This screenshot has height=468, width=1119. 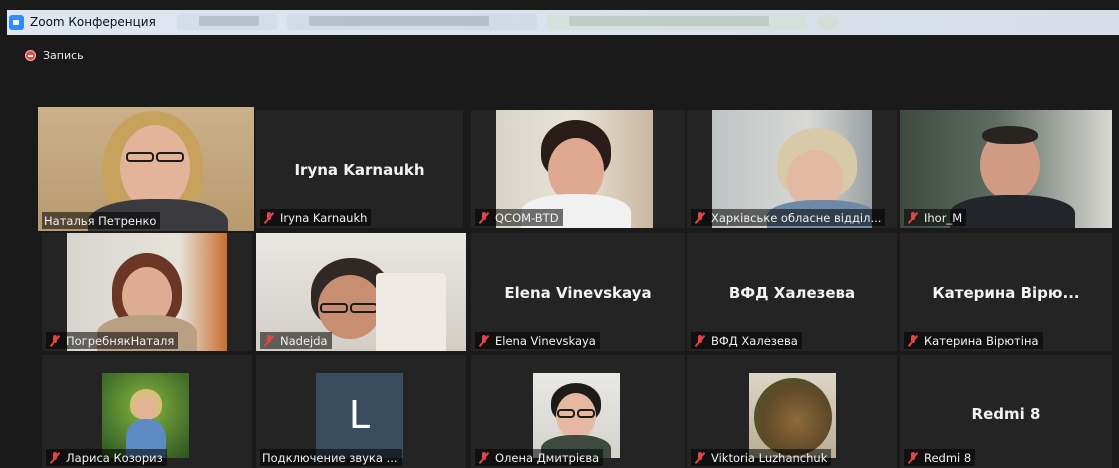 I want to click on participant-tile: Олена Дмитрієва, so click(x=578, y=411).